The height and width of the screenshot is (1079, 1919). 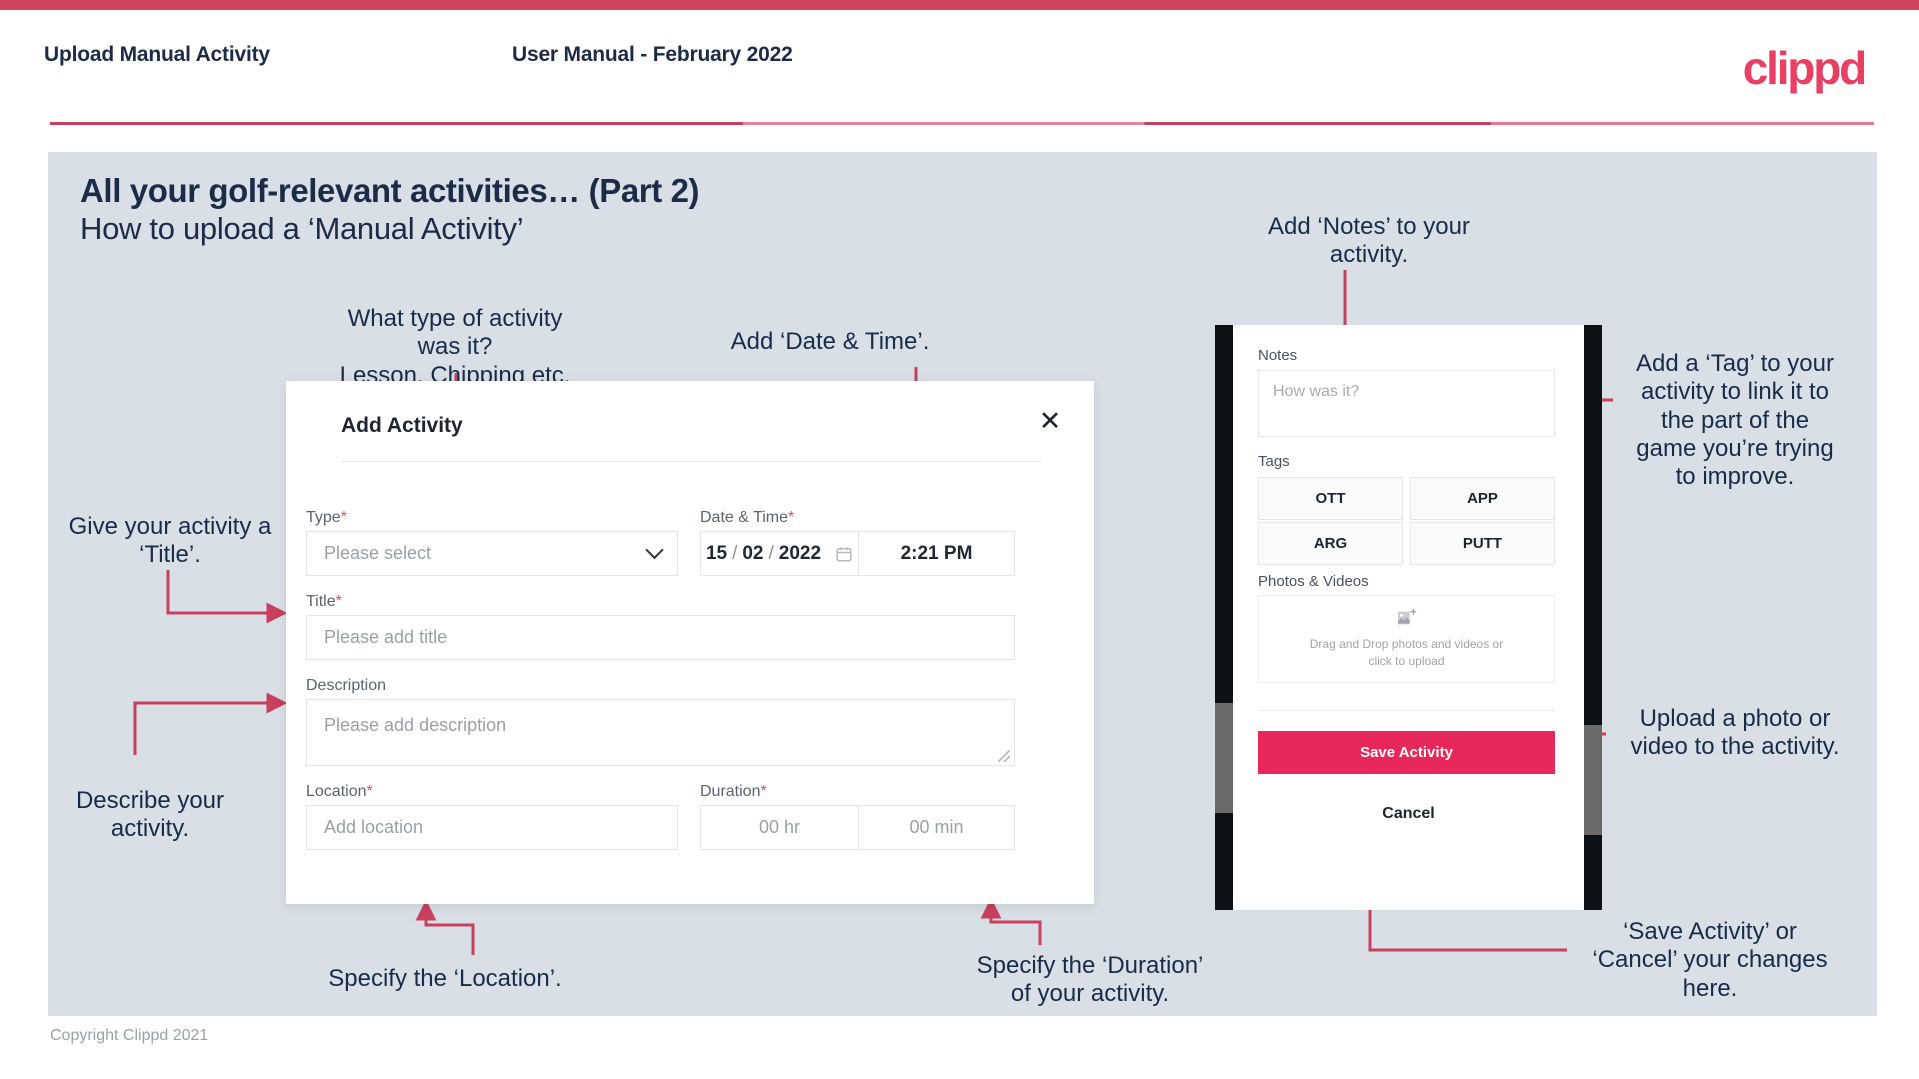 I want to click on phone-bezel-right, so click(x=1593, y=617).